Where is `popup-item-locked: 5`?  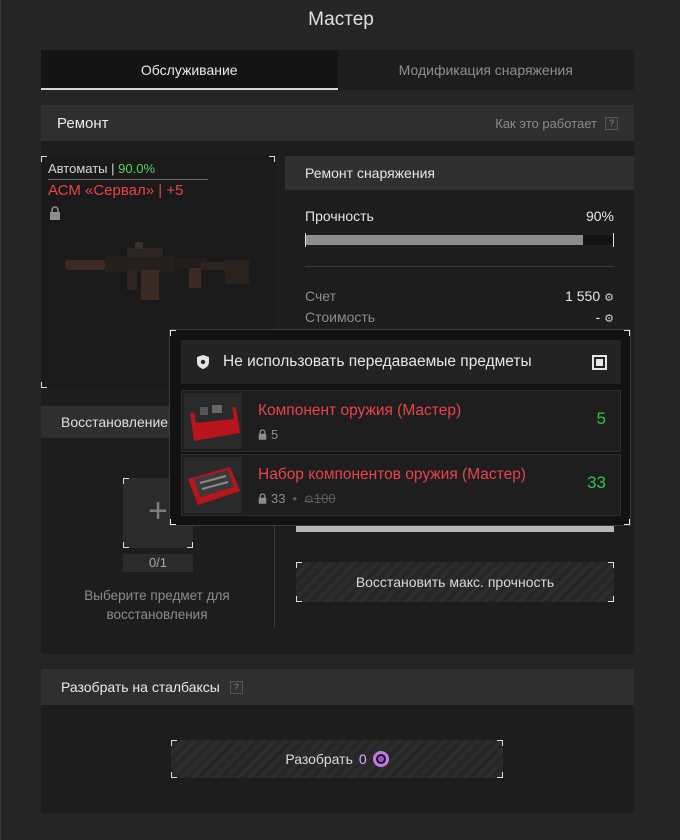 popup-item-locked: 5 is located at coordinates (268, 434).